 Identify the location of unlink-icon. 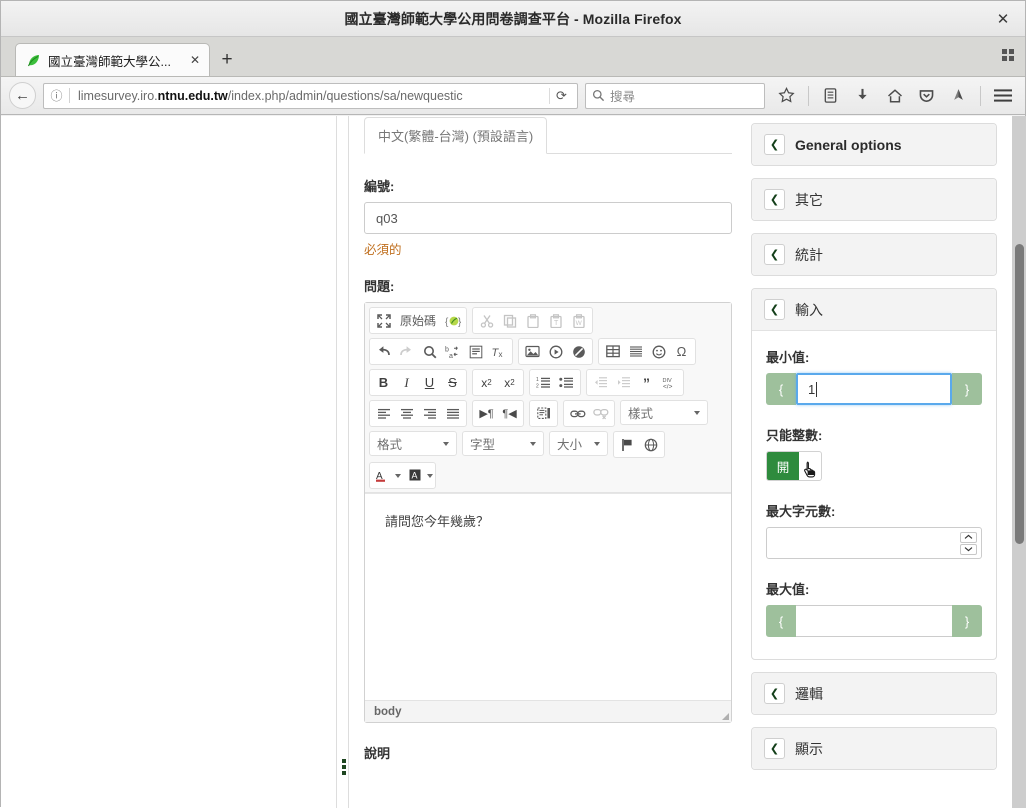
(600, 413).